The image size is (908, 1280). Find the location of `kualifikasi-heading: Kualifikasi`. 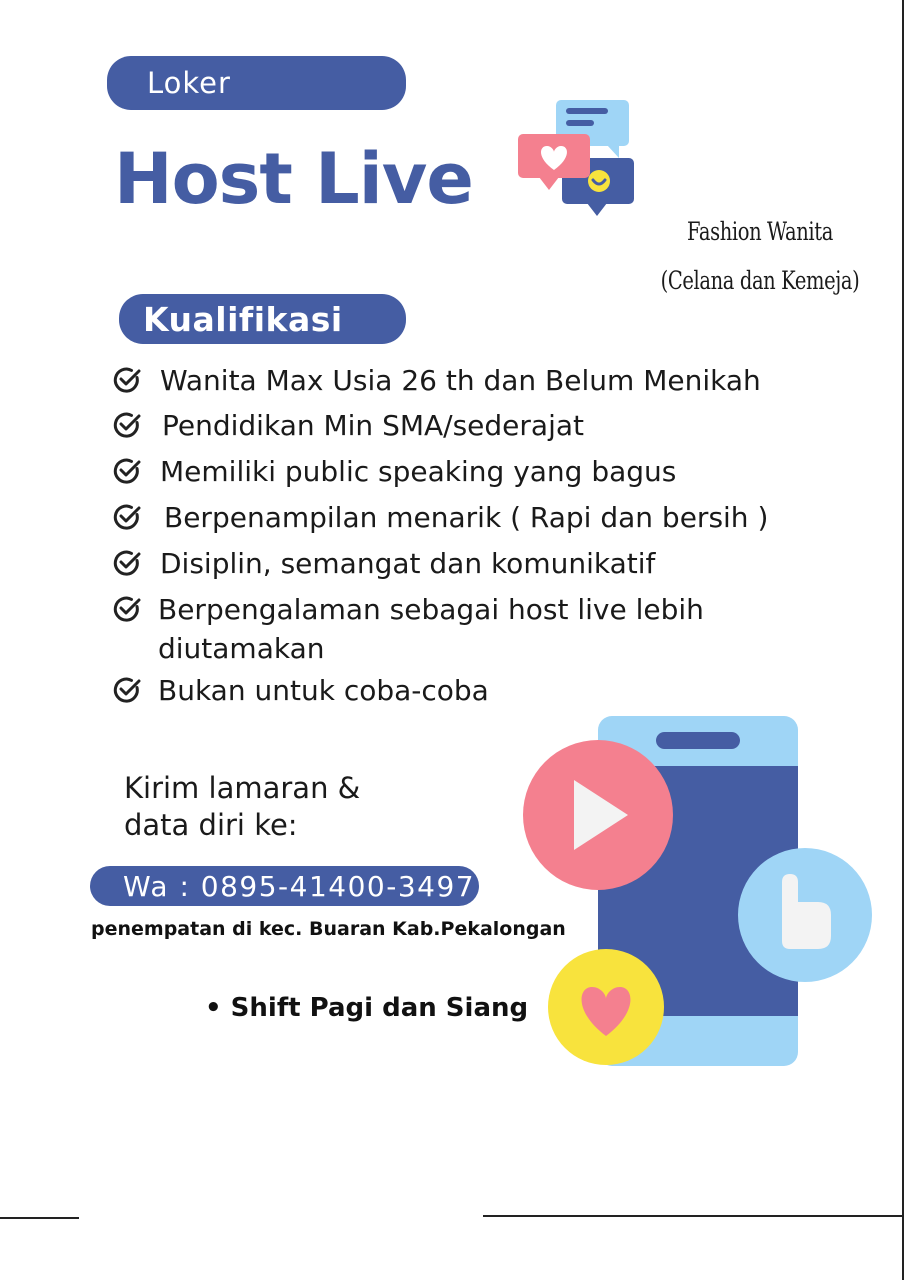

kualifikasi-heading: Kualifikasi is located at coordinates (262, 319).